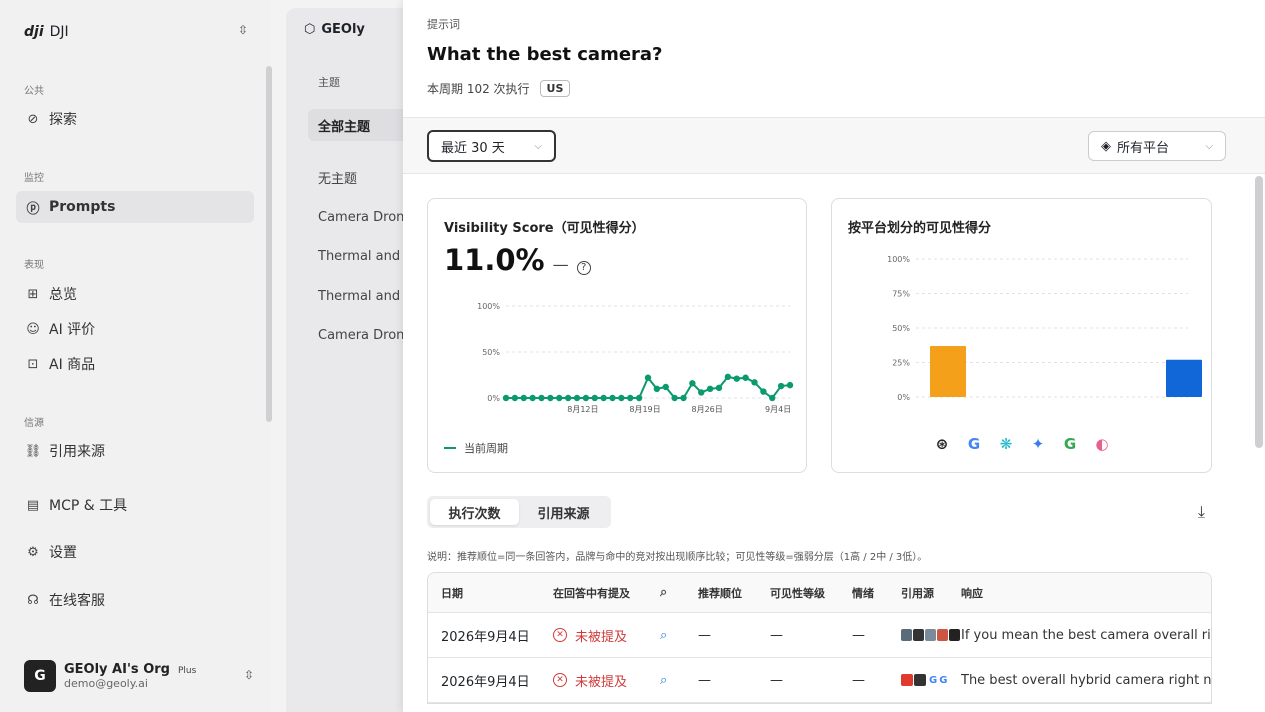 The height and width of the screenshot is (712, 1265). I want to click on topic-item: 无主题, so click(363, 177).